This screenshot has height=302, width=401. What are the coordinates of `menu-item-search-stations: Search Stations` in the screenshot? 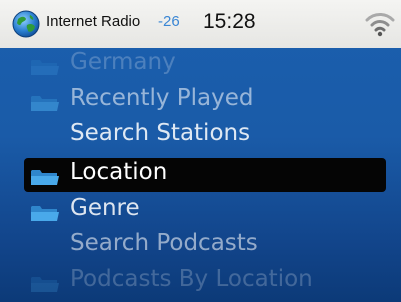 It's located at (205, 136).